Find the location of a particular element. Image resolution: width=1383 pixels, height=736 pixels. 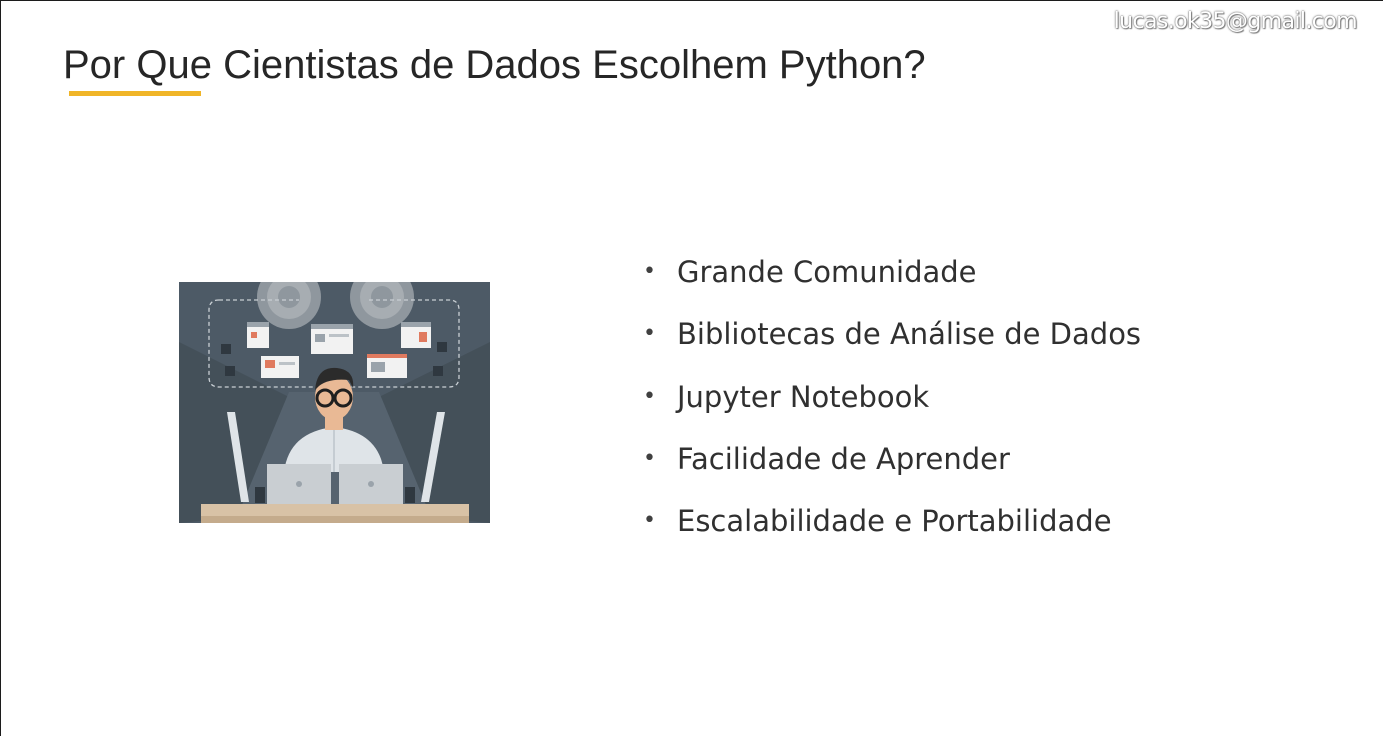

list-item: • Jupyter Notebook is located at coordinates (891, 400).